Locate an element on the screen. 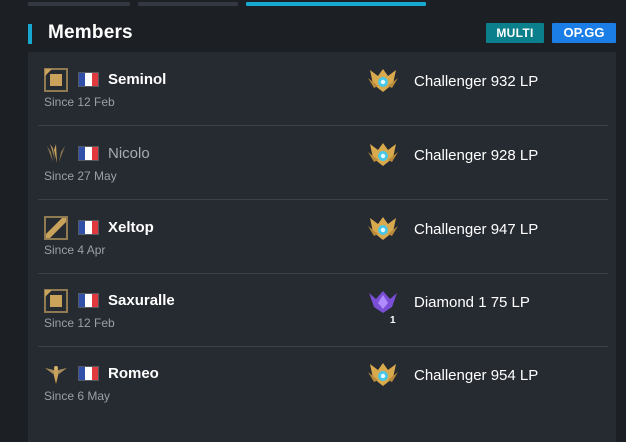  rank-text: Challenger 947 LP is located at coordinates (476, 229).